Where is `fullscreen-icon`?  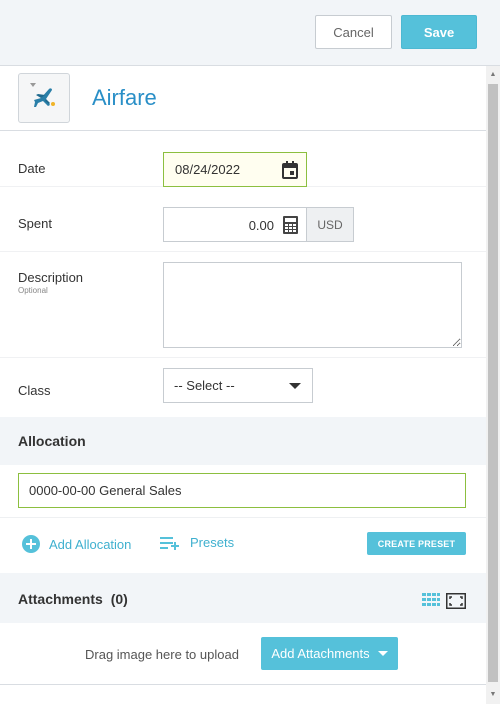 fullscreen-icon is located at coordinates (456, 601).